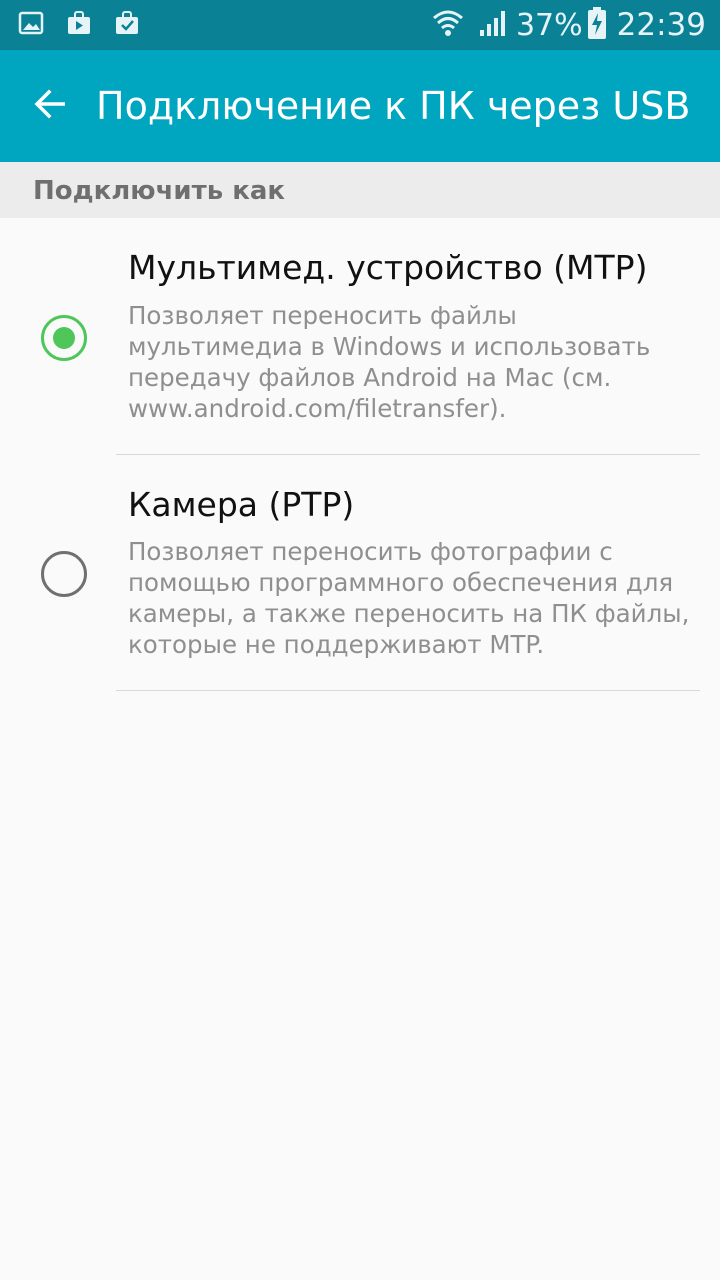 Image resolution: width=720 pixels, height=1280 pixels. Describe the element at coordinates (370, 551) in the screenshot. I see `option-description-line: Позволяет переносить фотографии с` at that location.